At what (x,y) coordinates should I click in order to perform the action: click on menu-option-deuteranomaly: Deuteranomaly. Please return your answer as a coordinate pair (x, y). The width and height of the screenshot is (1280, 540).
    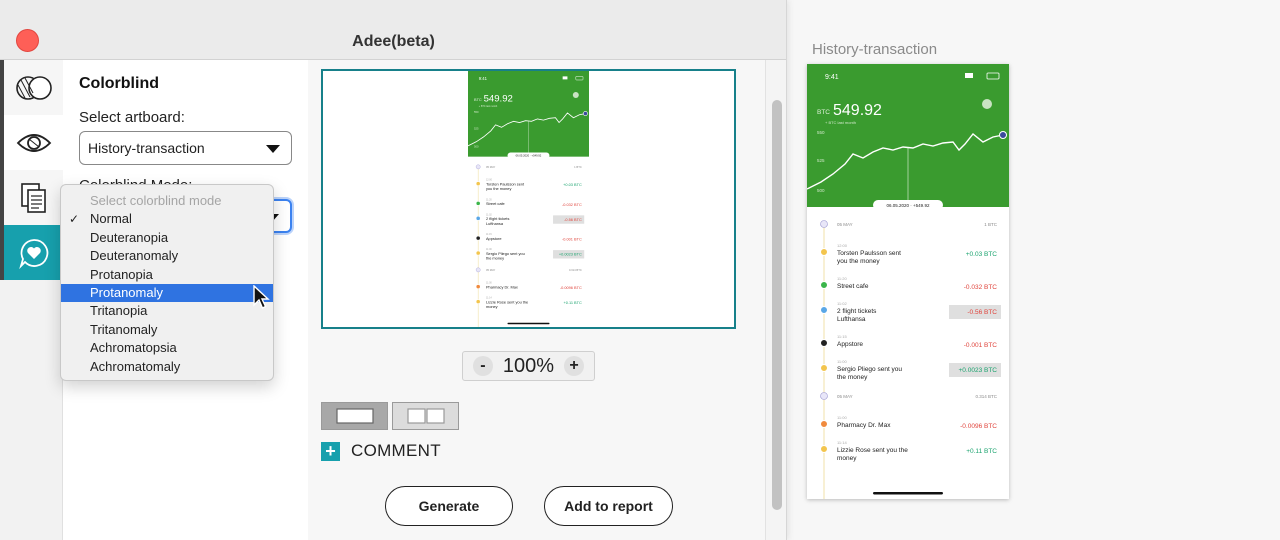
    Looking at the image, I should click on (167, 256).